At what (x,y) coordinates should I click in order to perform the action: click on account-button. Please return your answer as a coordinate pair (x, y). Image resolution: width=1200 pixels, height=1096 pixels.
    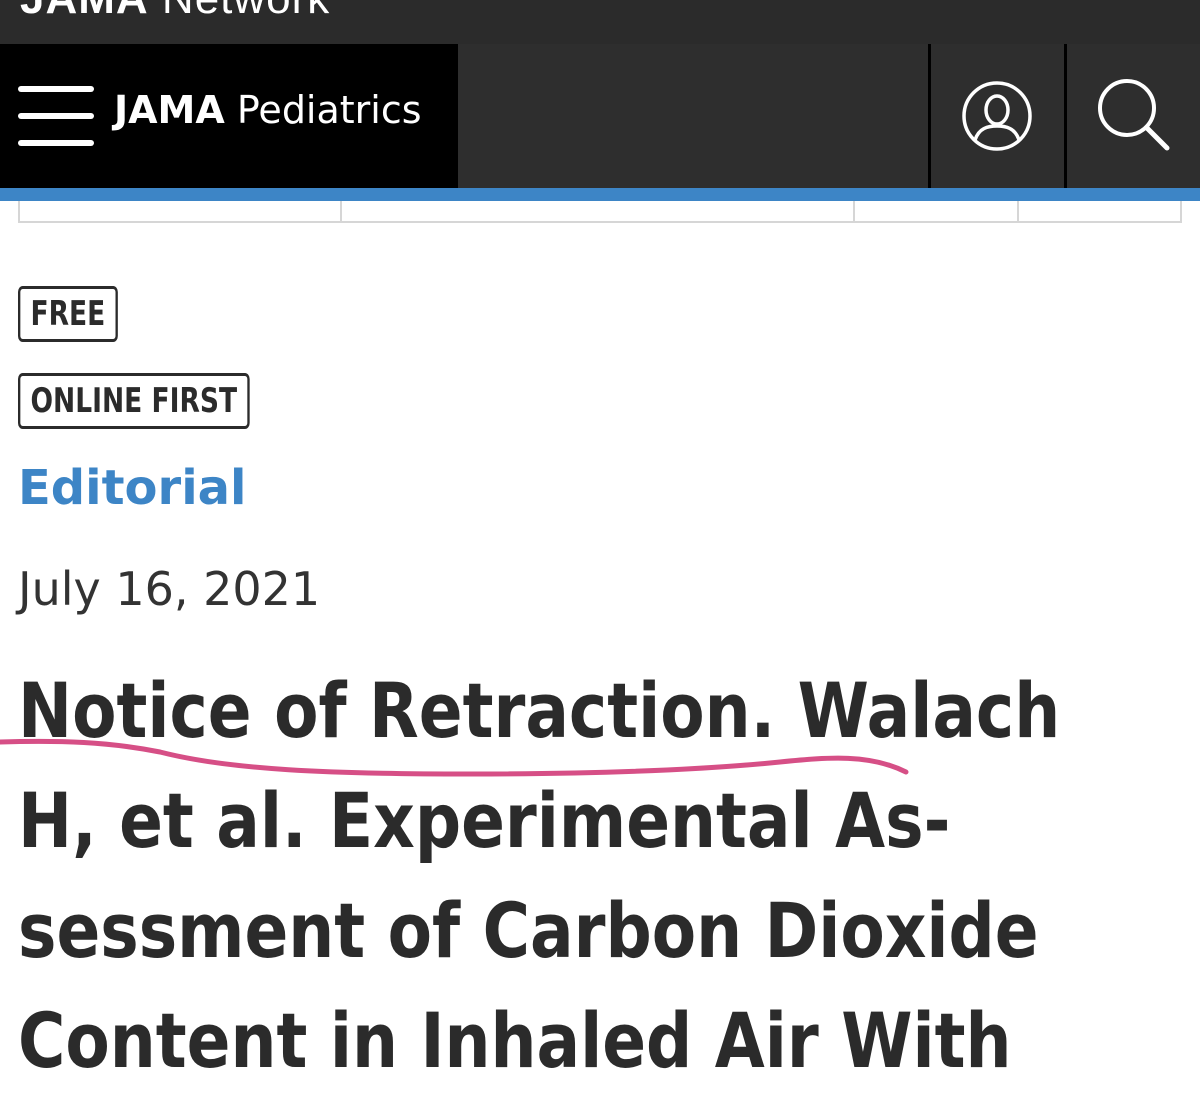
    Looking at the image, I should click on (997, 116).